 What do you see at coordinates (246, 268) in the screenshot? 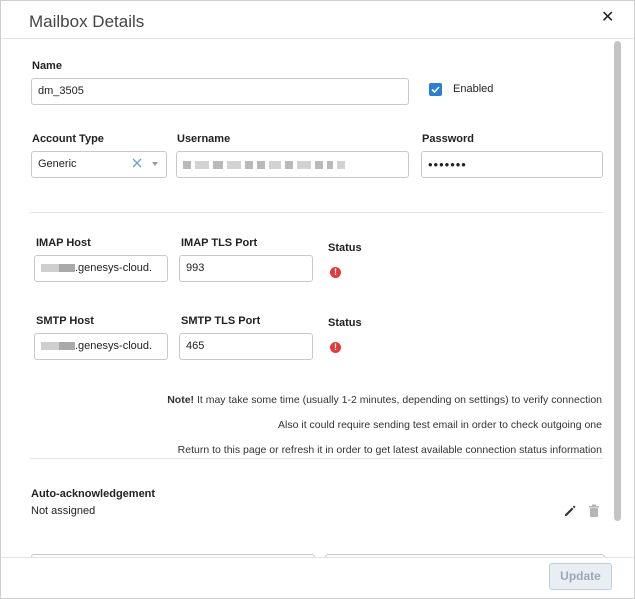
I see `imap-port-input: 993` at bounding box center [246, 268].